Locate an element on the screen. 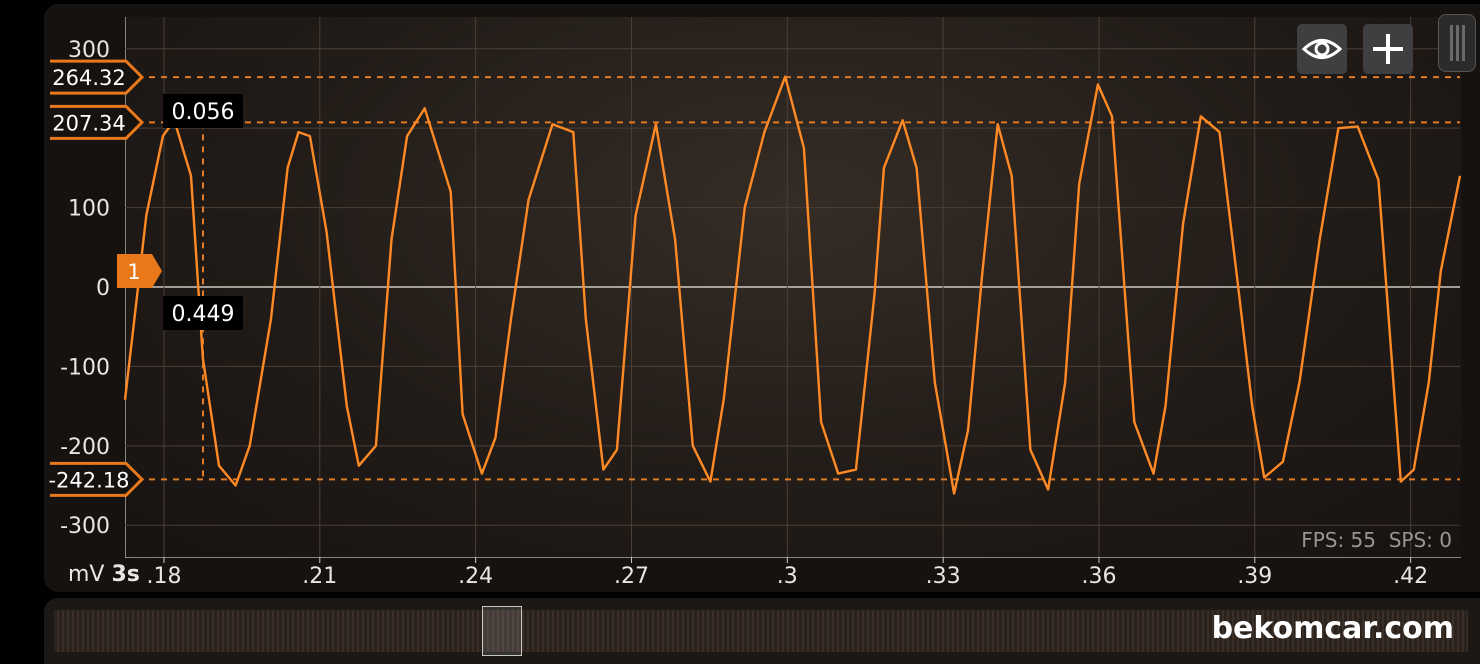 This screenshot has width=1480, height=664. x-tick-label-7: .39 is located at coordinates (1254, 576).